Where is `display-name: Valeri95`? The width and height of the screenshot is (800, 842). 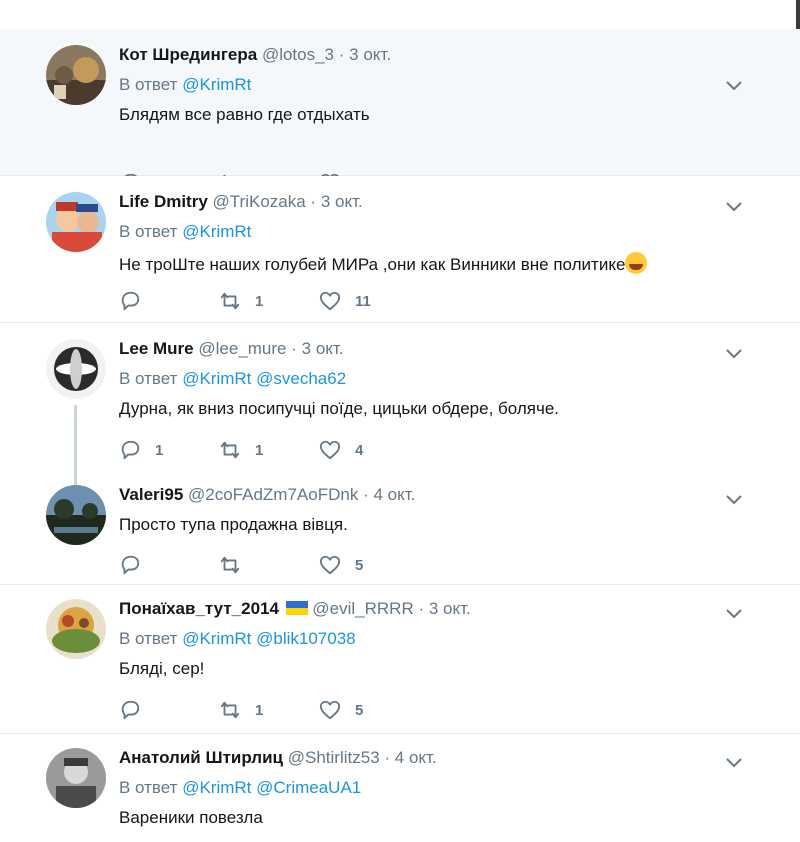 display-name: Valeri95 is located at coordinates (151, 494).